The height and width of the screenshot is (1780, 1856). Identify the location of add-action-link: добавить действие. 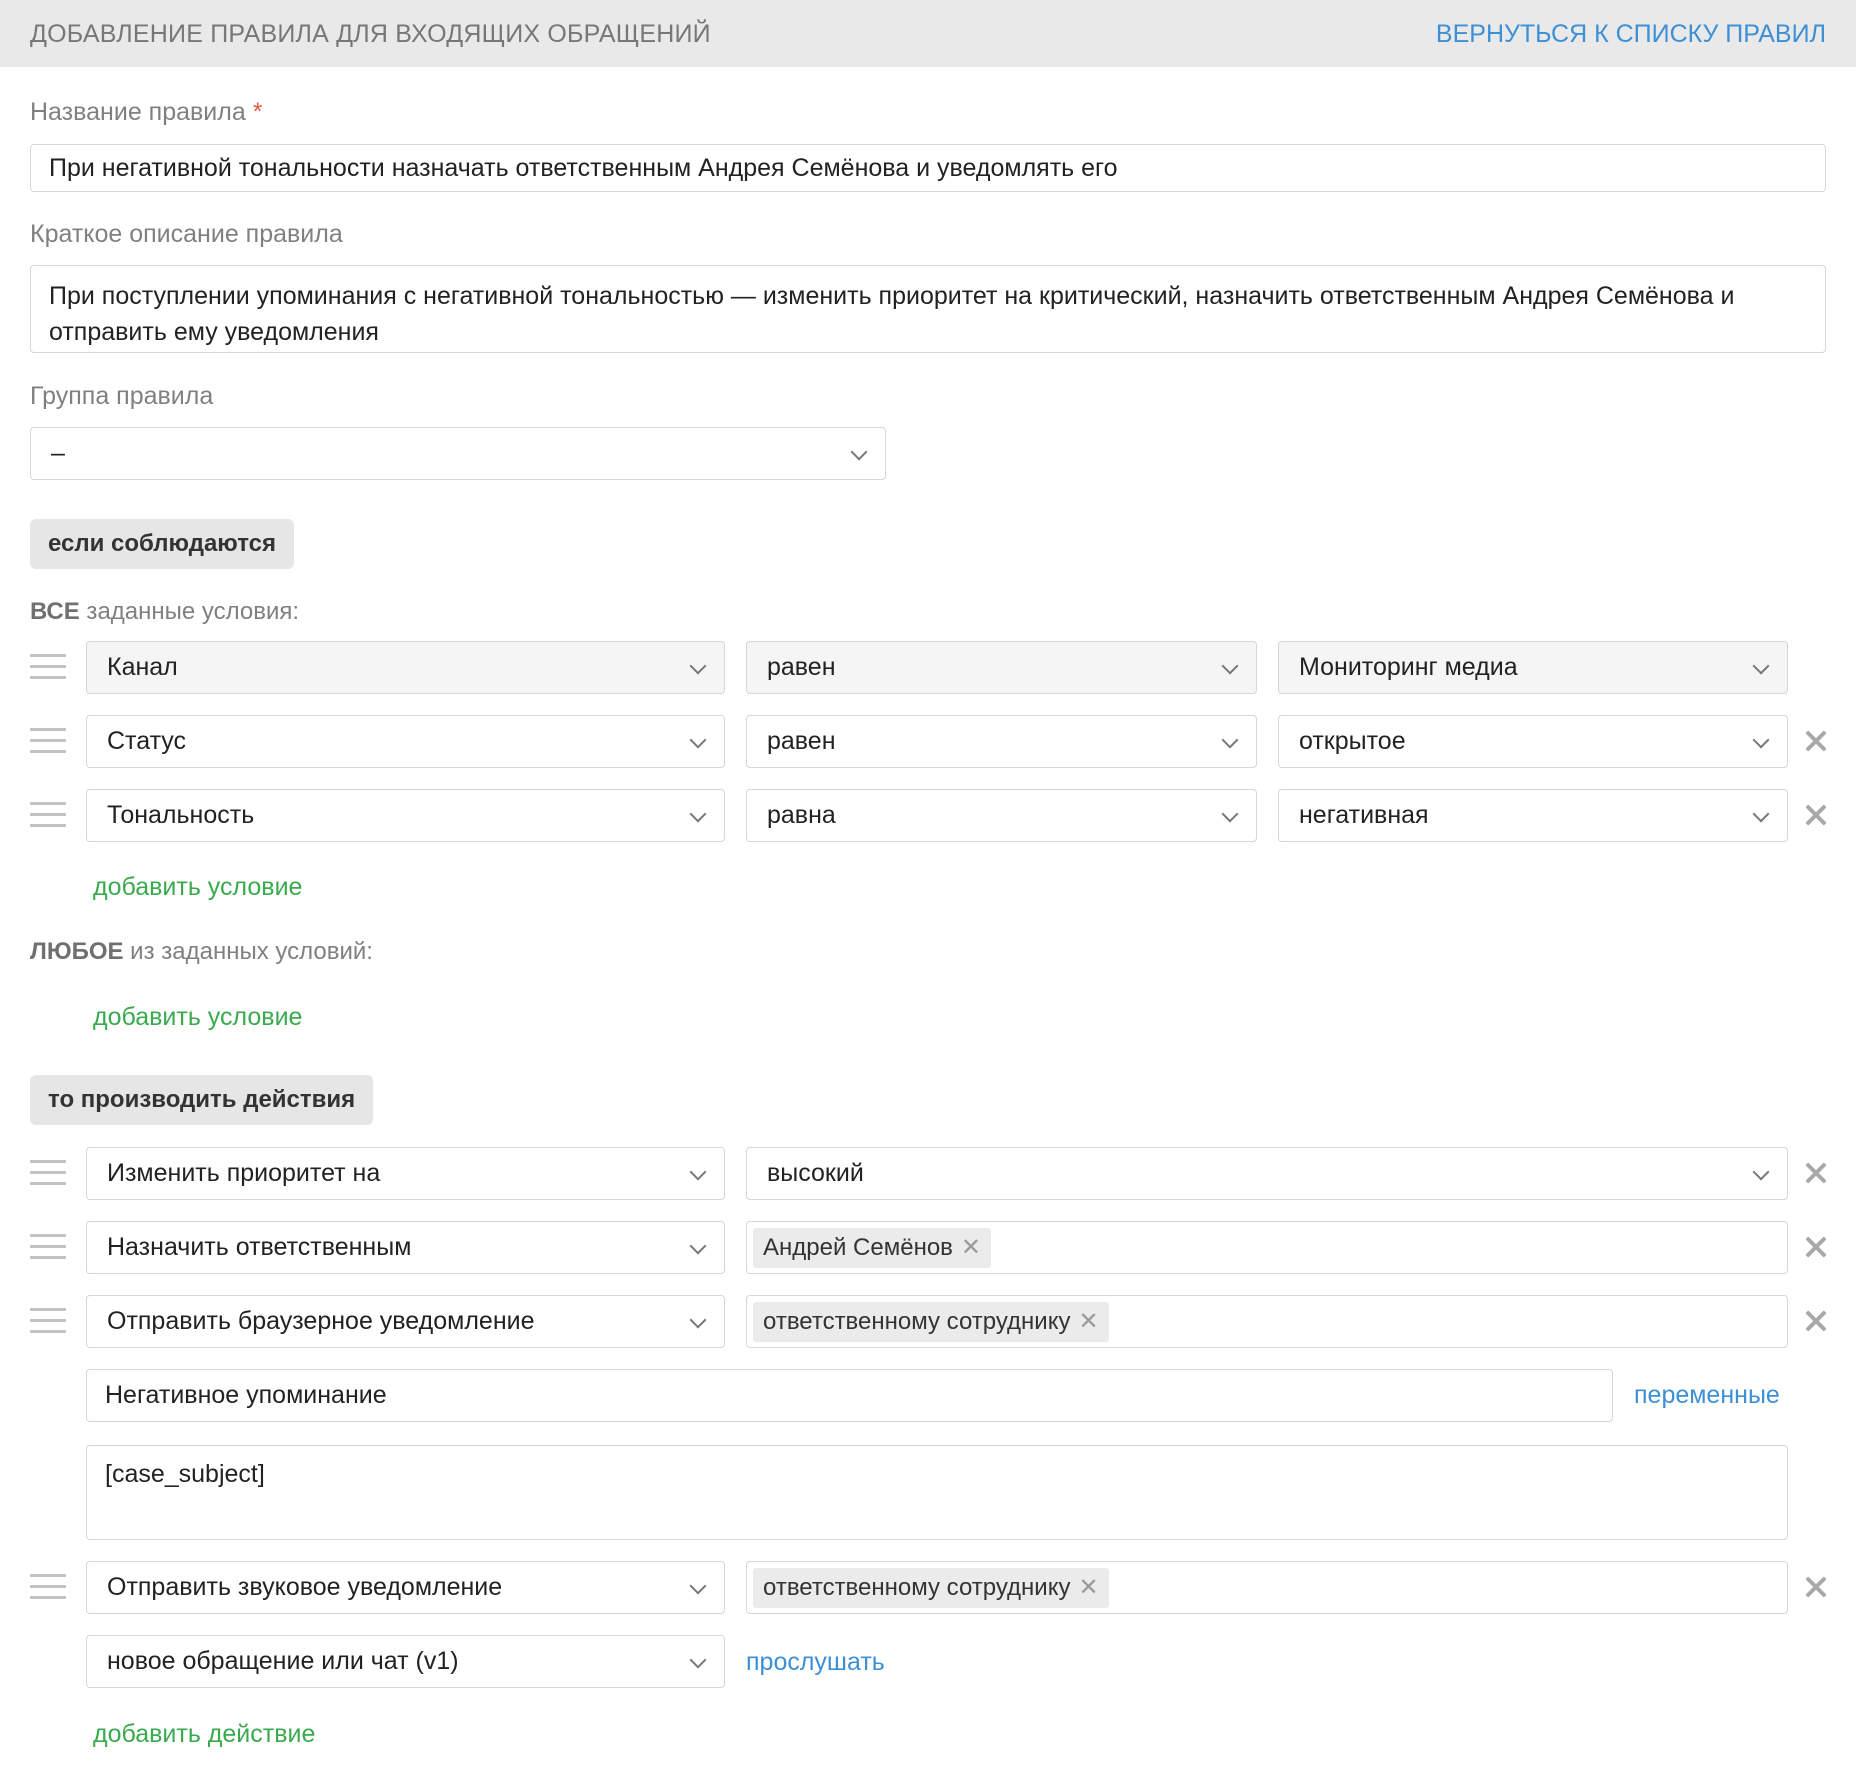
(204, 1734).